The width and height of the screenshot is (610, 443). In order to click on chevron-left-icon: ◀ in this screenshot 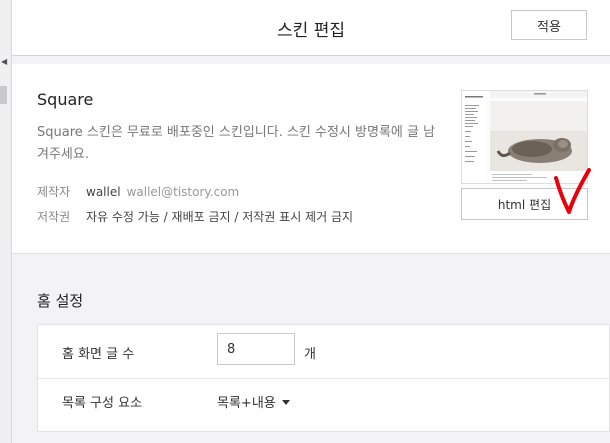, I will do `click(4, 62)`.